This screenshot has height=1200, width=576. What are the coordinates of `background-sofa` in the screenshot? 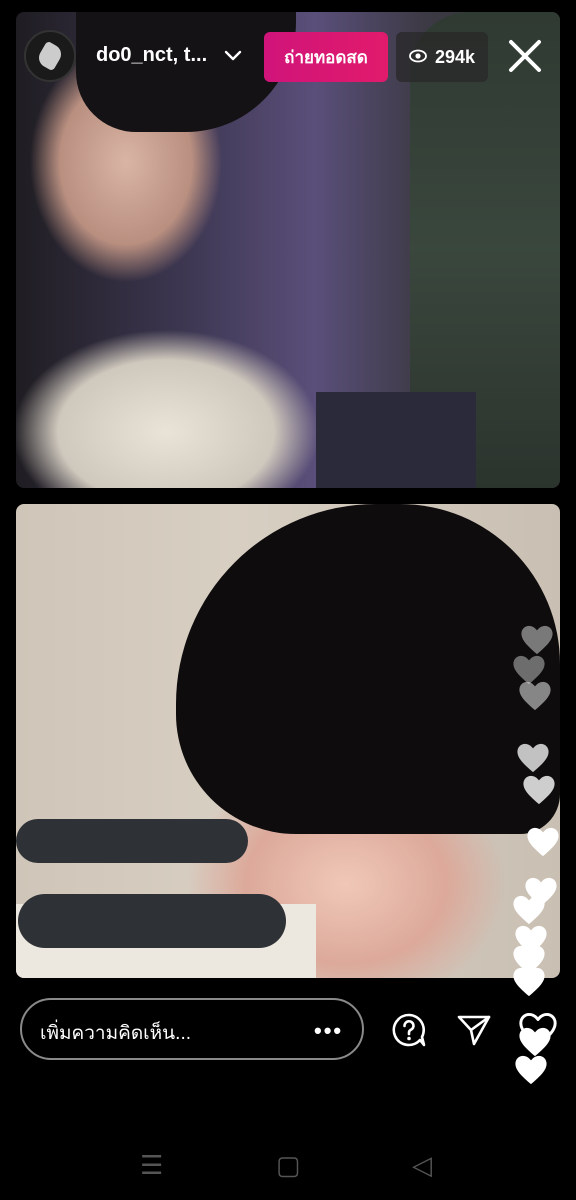 It's located at (396, 440).